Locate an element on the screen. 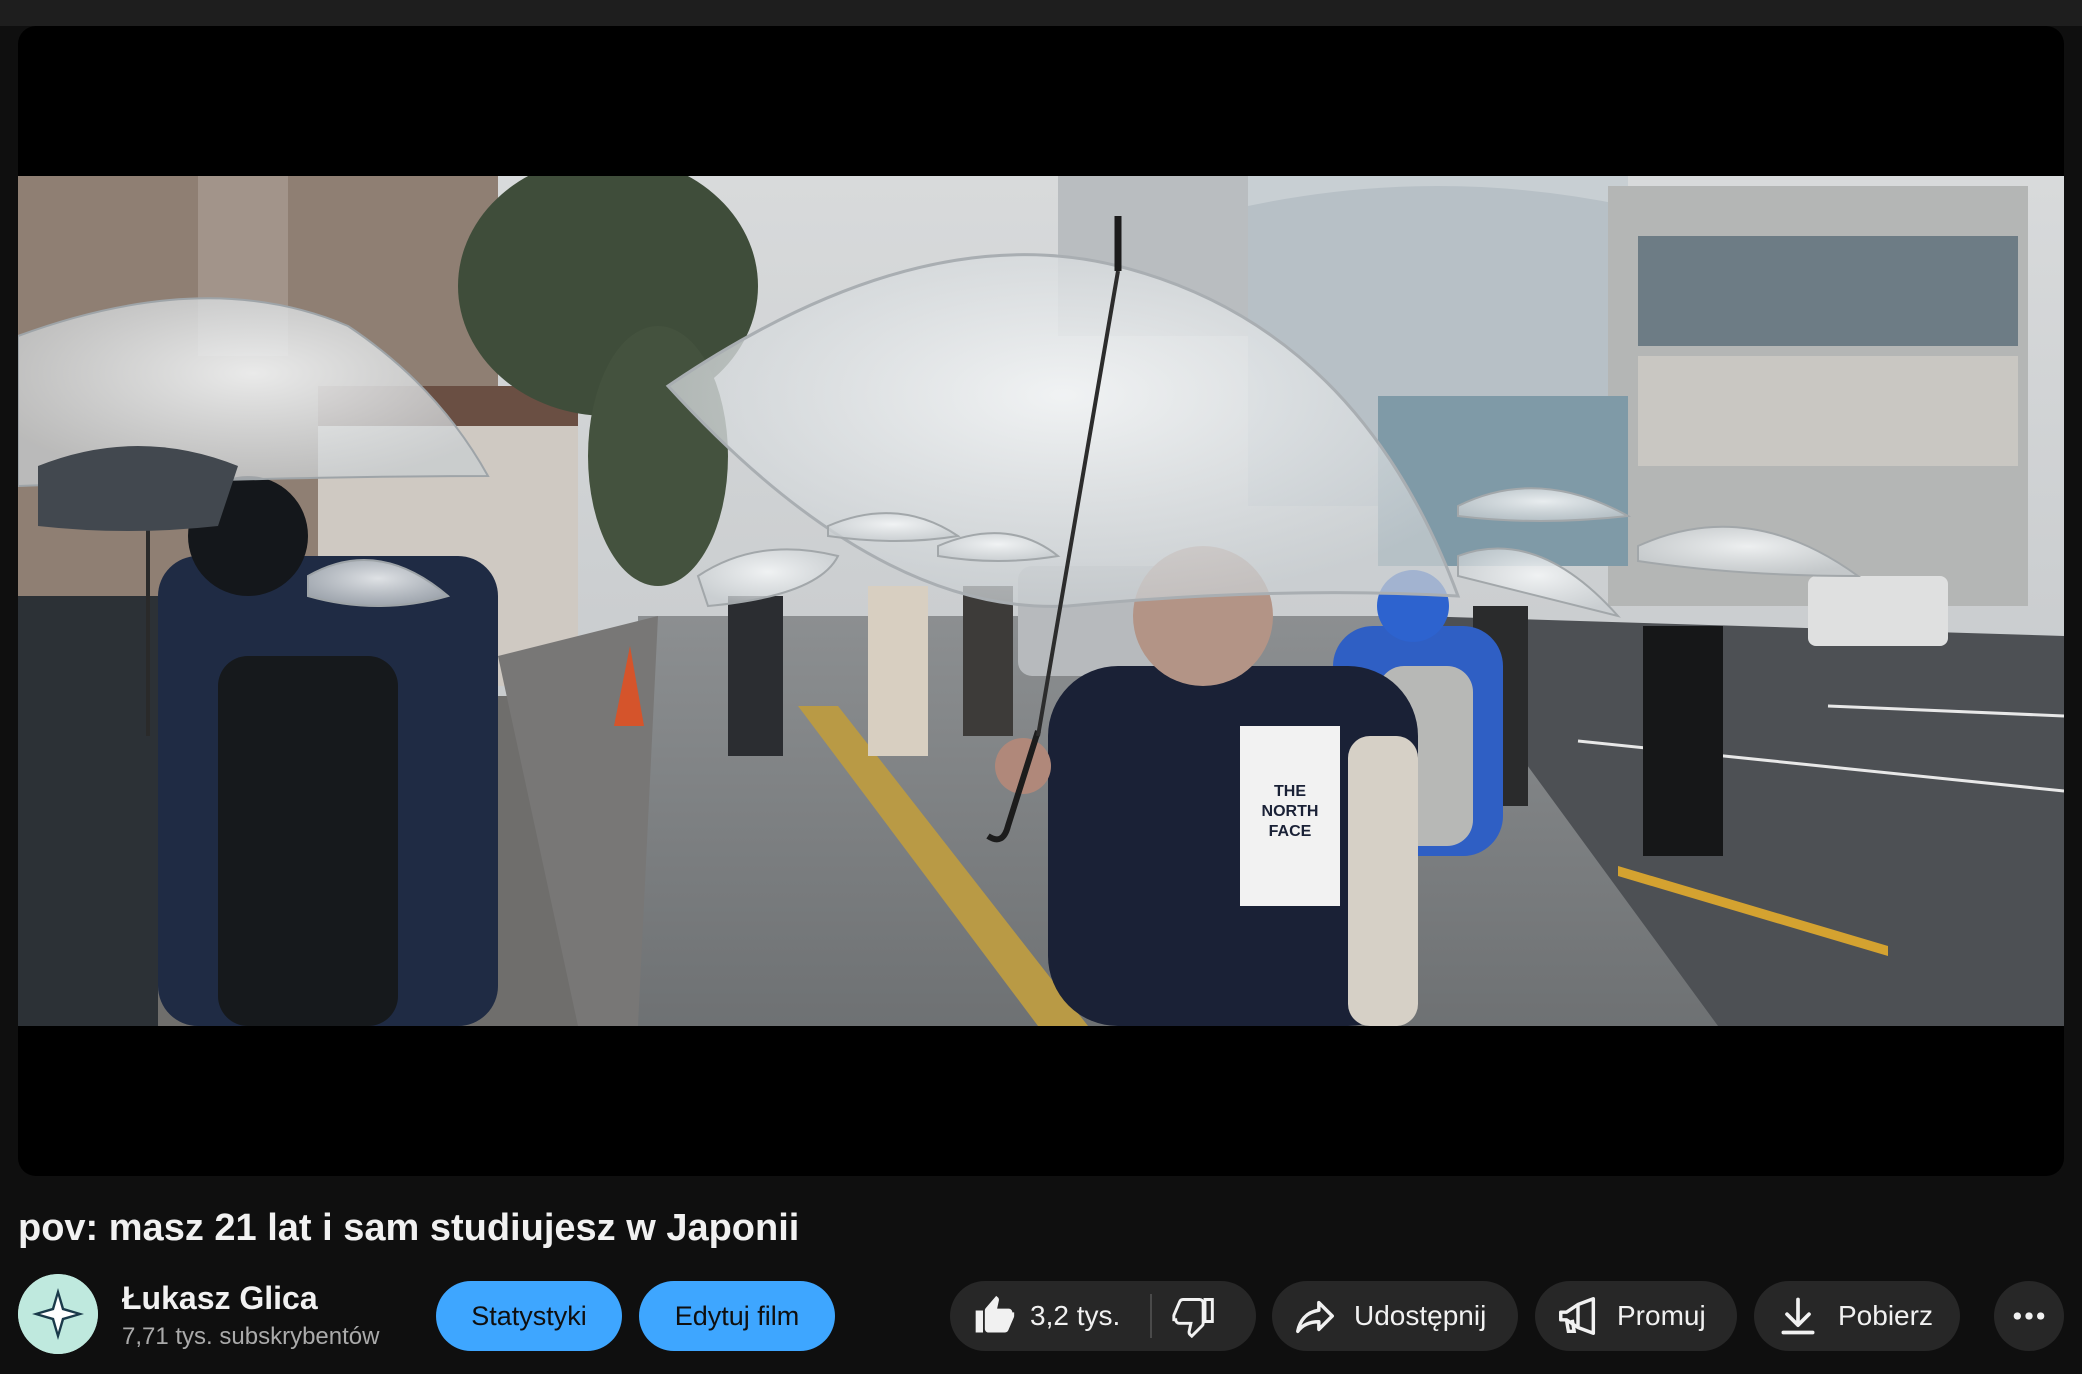 This screenshot has height=1374, width=2082. dislike-button is located at coordinates (1194, 1316).